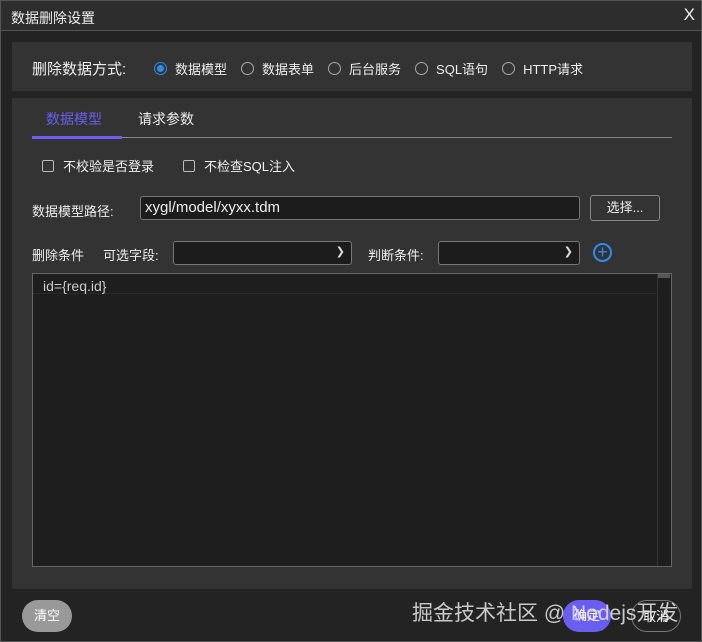 The width and height of the screenshot is (702, 642). I want to click on active-tab-indicator, so click(77, 137).